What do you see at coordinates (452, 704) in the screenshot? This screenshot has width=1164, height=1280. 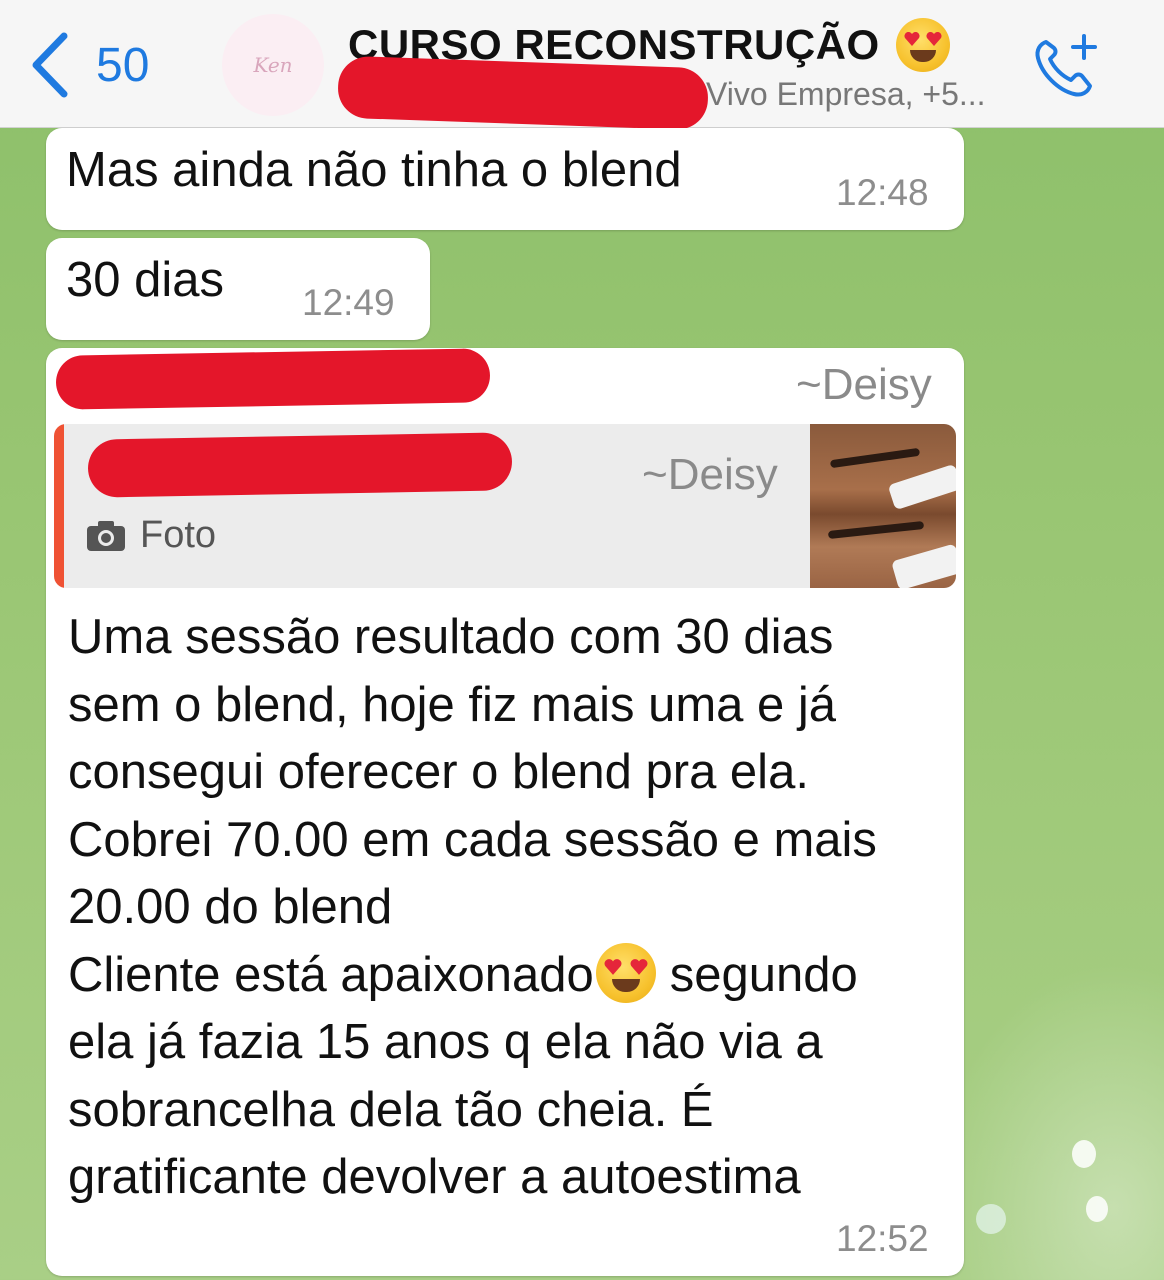 I see `message-line: sem o blend, hoje fiz mais uma e já` at bounding box center [452, 704].